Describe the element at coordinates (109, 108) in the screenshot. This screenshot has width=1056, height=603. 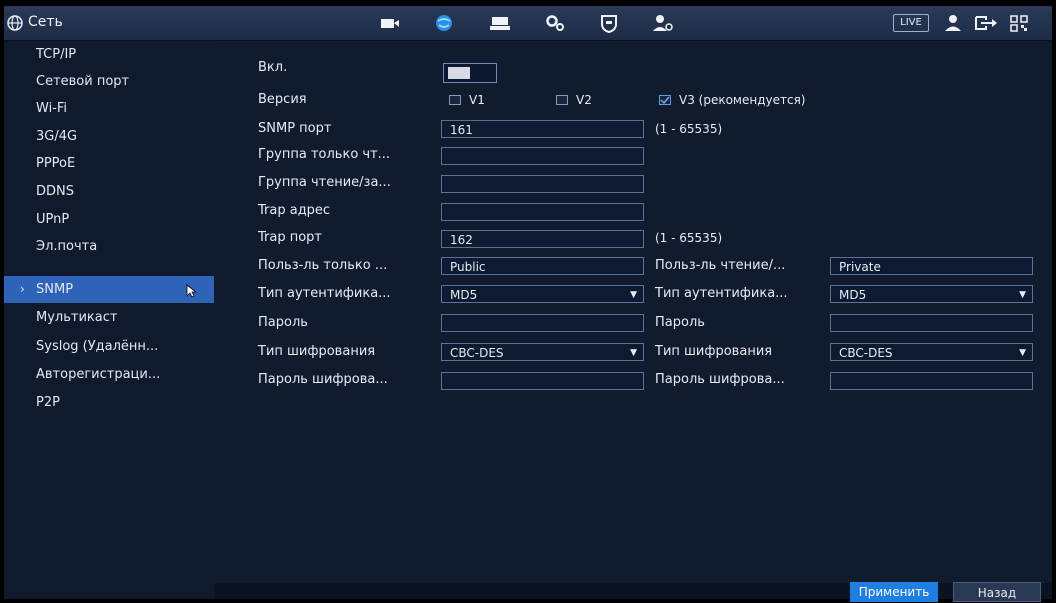
I see `sidebar-item-wifi: Wi-Fi` at that location.